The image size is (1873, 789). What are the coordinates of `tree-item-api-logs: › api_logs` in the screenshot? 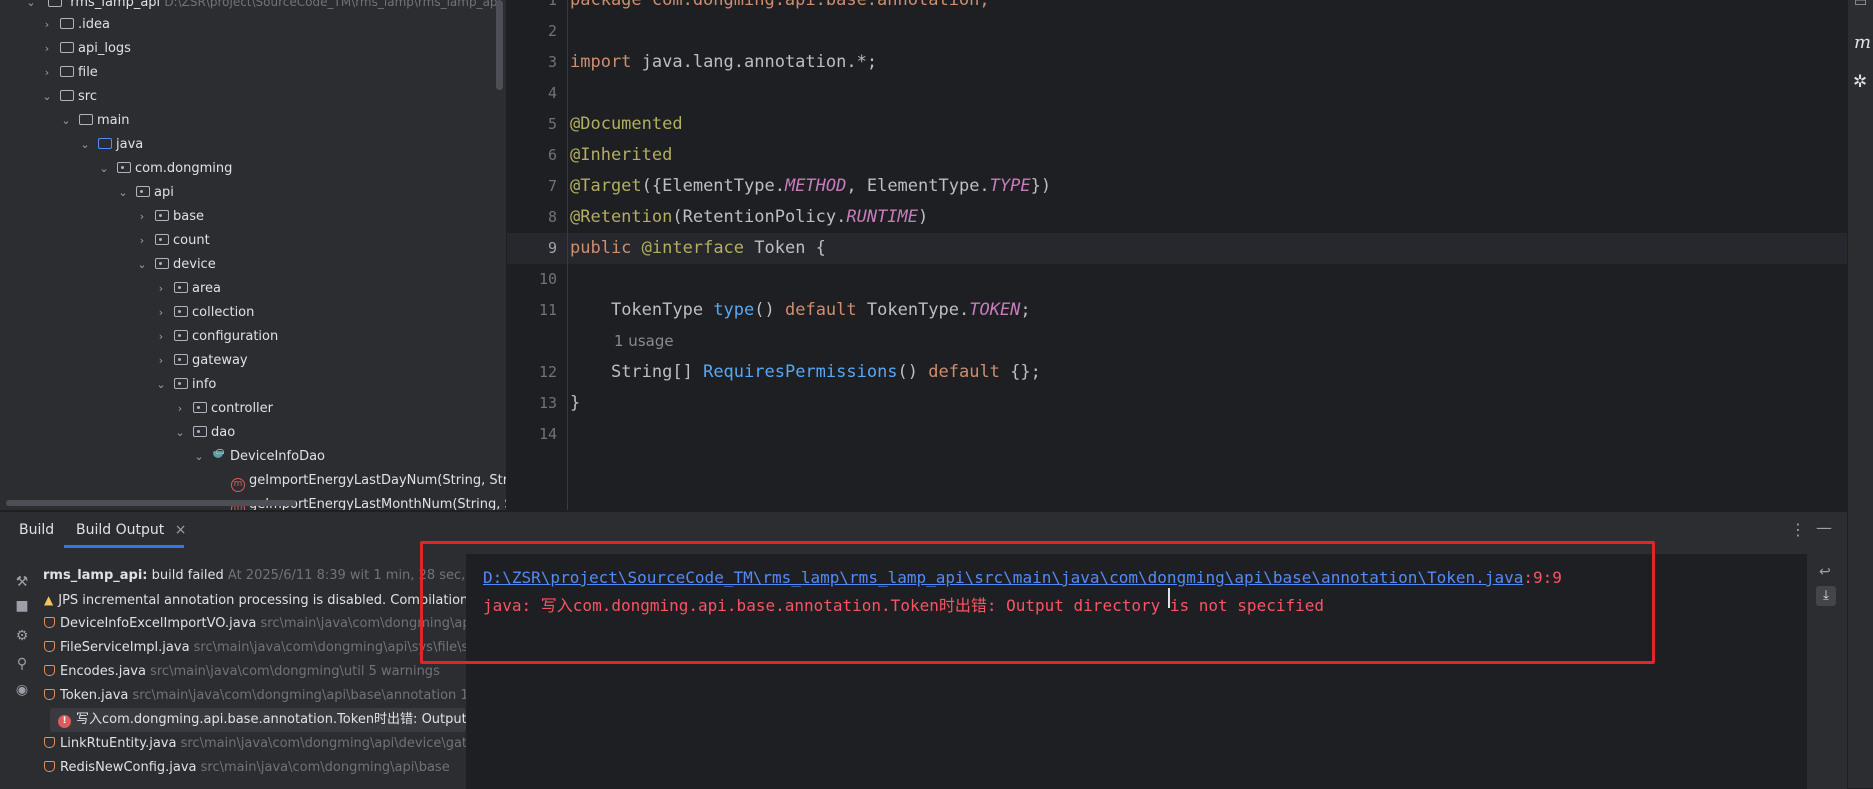 It's located at (85, 49).